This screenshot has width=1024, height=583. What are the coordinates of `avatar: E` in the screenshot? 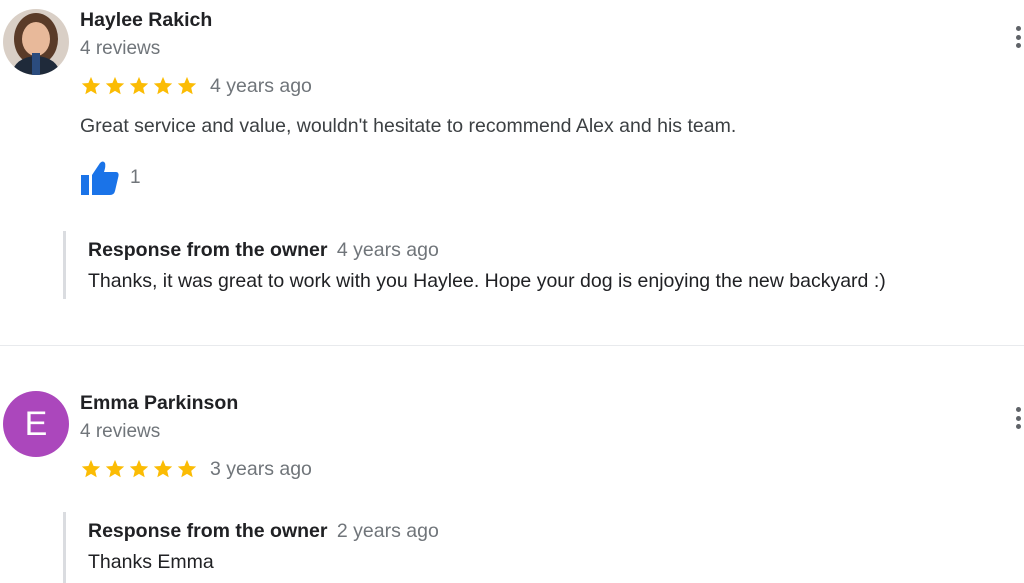 It's located at (36, 424).